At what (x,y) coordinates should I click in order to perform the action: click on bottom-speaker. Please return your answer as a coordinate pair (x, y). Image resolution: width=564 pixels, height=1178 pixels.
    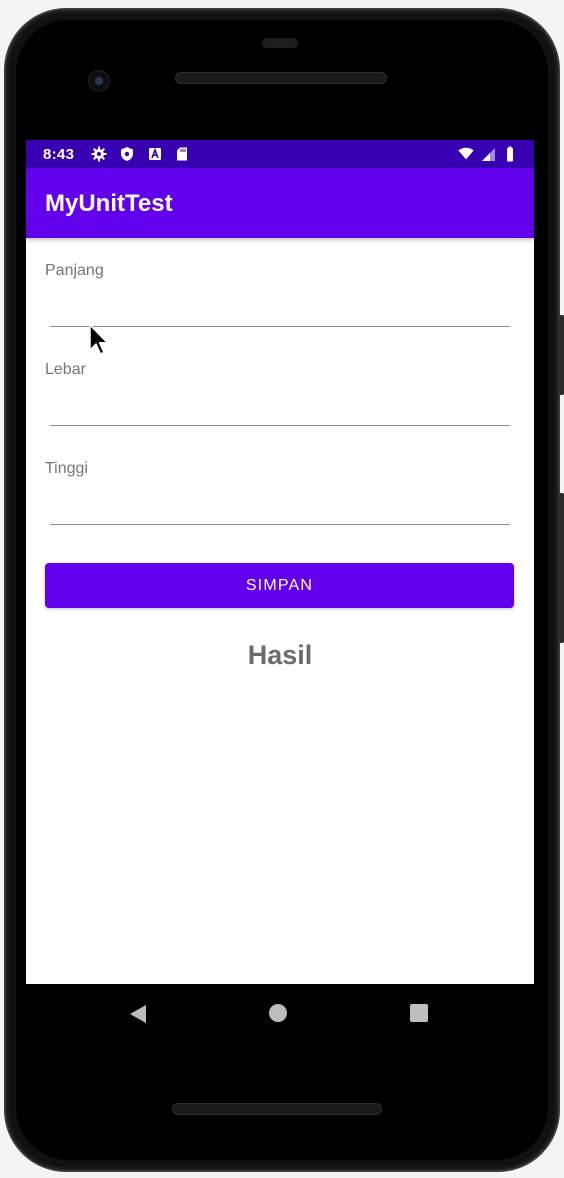
    Looking at the image, I should click on (277, 1109).